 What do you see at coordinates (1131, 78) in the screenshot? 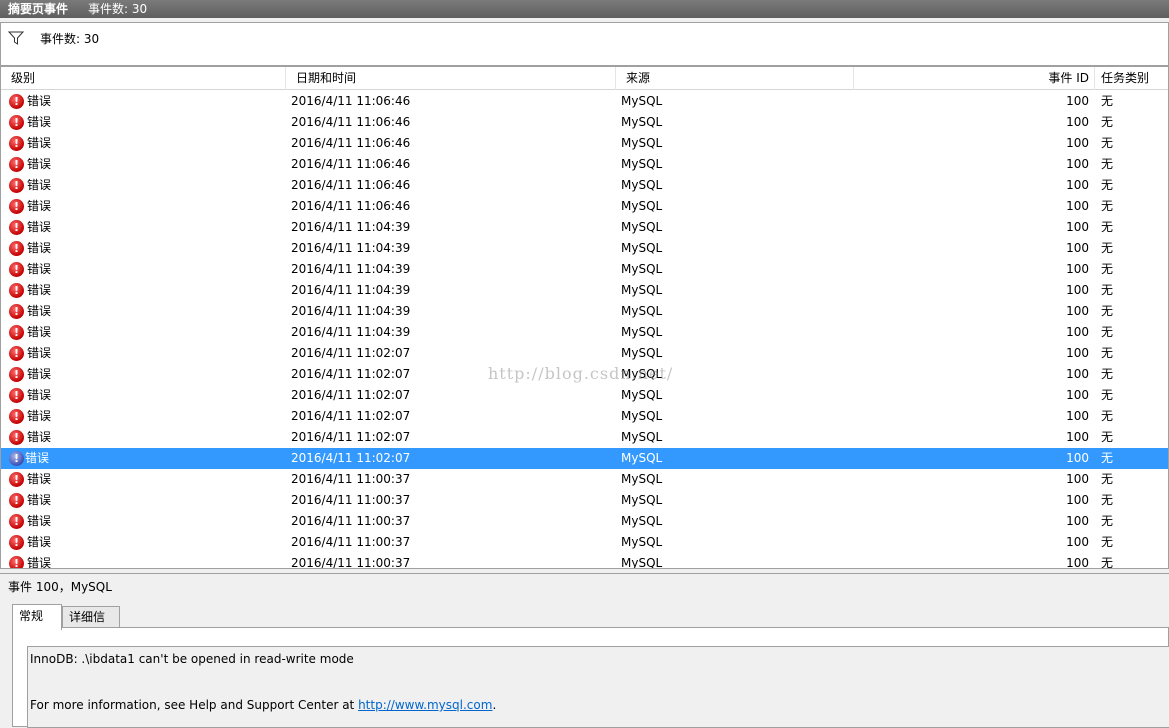
I see `column-header-task: 任务类别` at bounding box center [1131, 78].